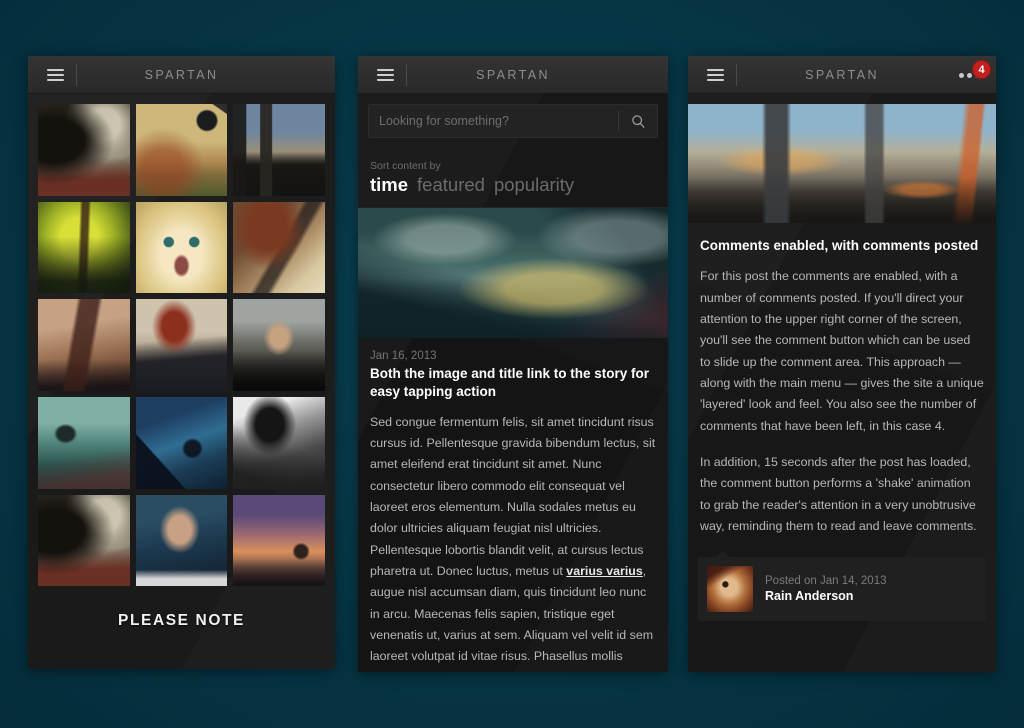 This screenshot has height=728, width=1024. I want to click on author-name: Rain Anderson, so click(809, 596).